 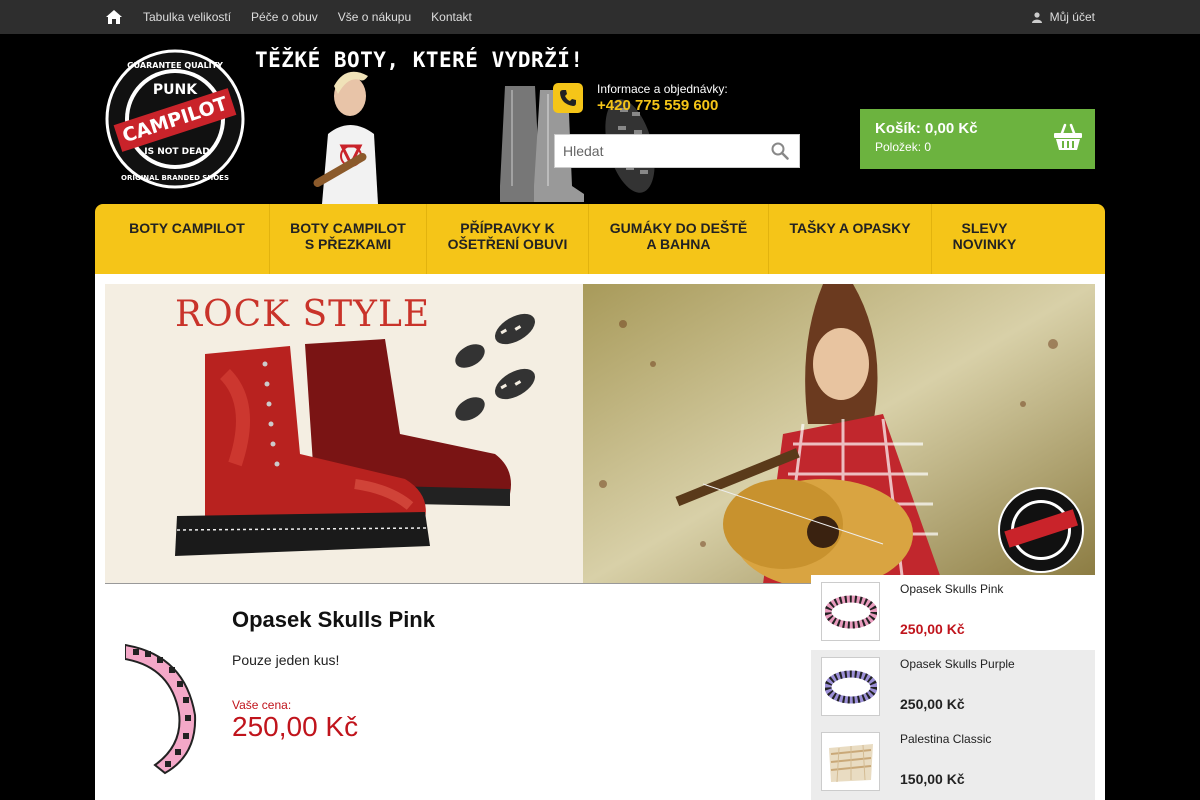 I want to click on basket-icon, so click(x=1068, y=136).